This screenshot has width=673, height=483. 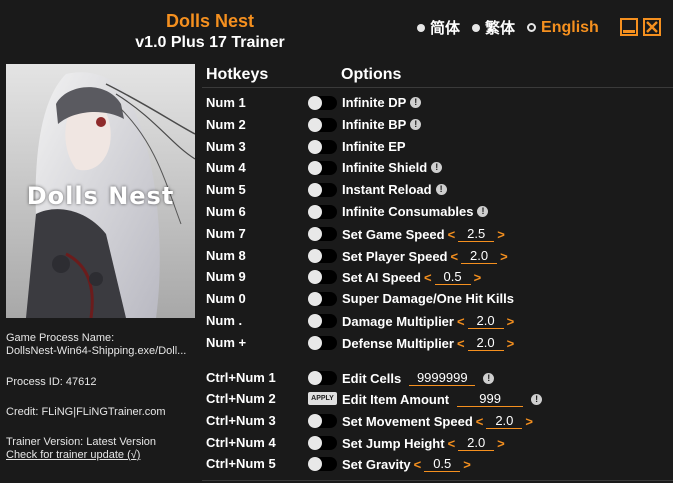 I want to click on hotkey-label: Num 9, so click(x=226, y=276).